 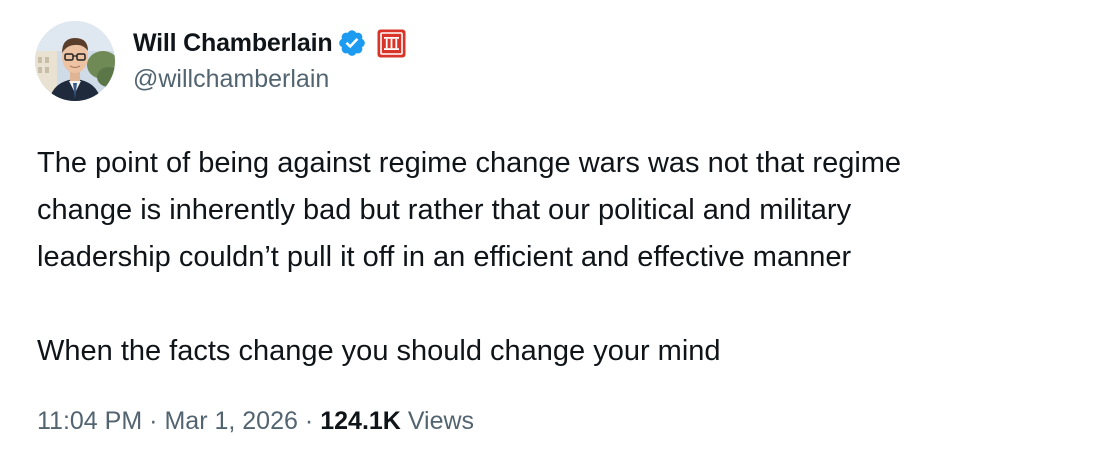 I want to click on avatar, so click(x=75, y=61).